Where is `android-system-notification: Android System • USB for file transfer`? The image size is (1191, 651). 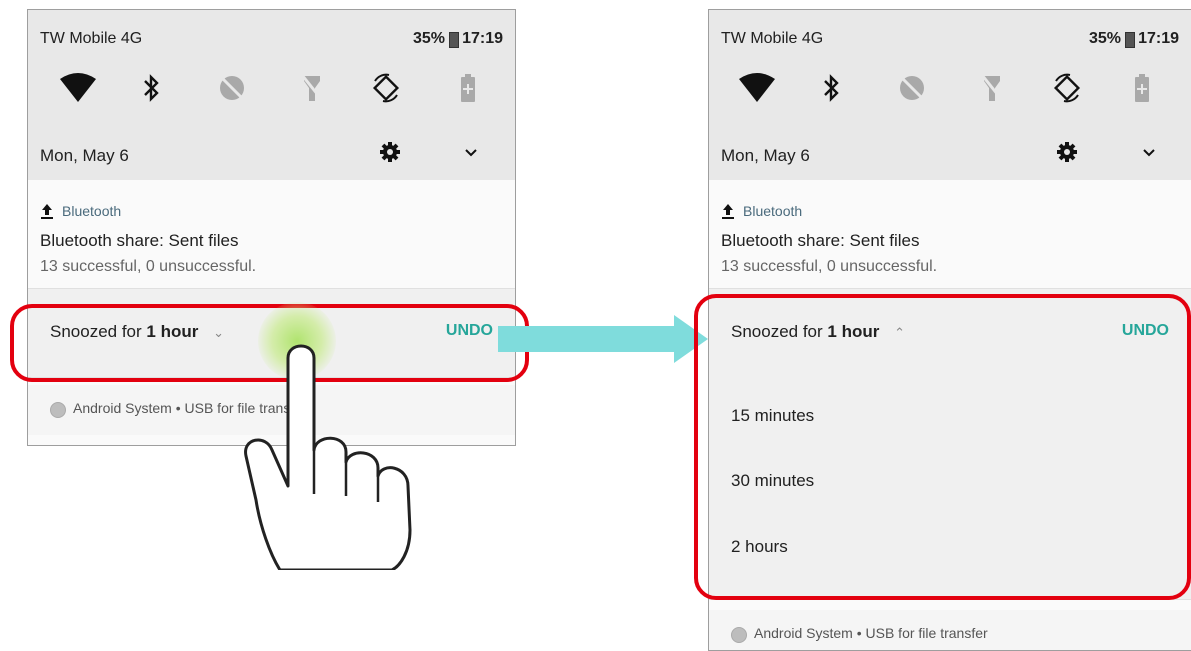 android-system-notification: Android System • USB for file transfer is located at coordinates (950, 630).